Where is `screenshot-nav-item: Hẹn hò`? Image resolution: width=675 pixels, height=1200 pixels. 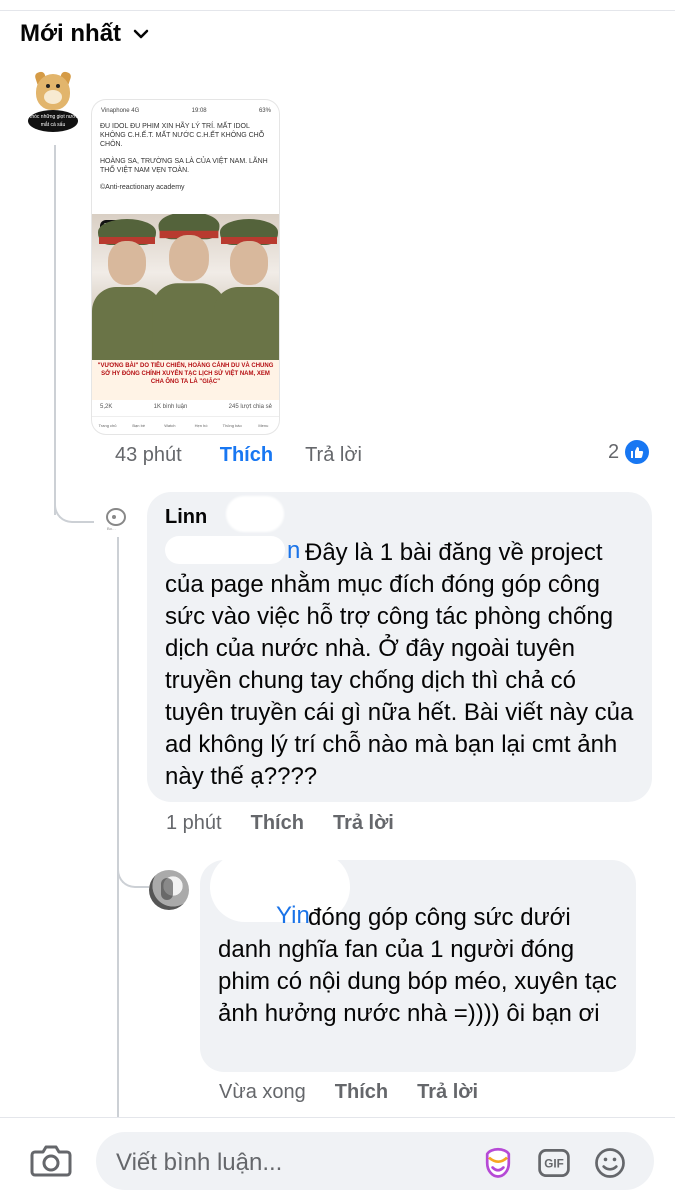
screenshot-nav-item: Hẹn hò is located at coordinates (201, 425).